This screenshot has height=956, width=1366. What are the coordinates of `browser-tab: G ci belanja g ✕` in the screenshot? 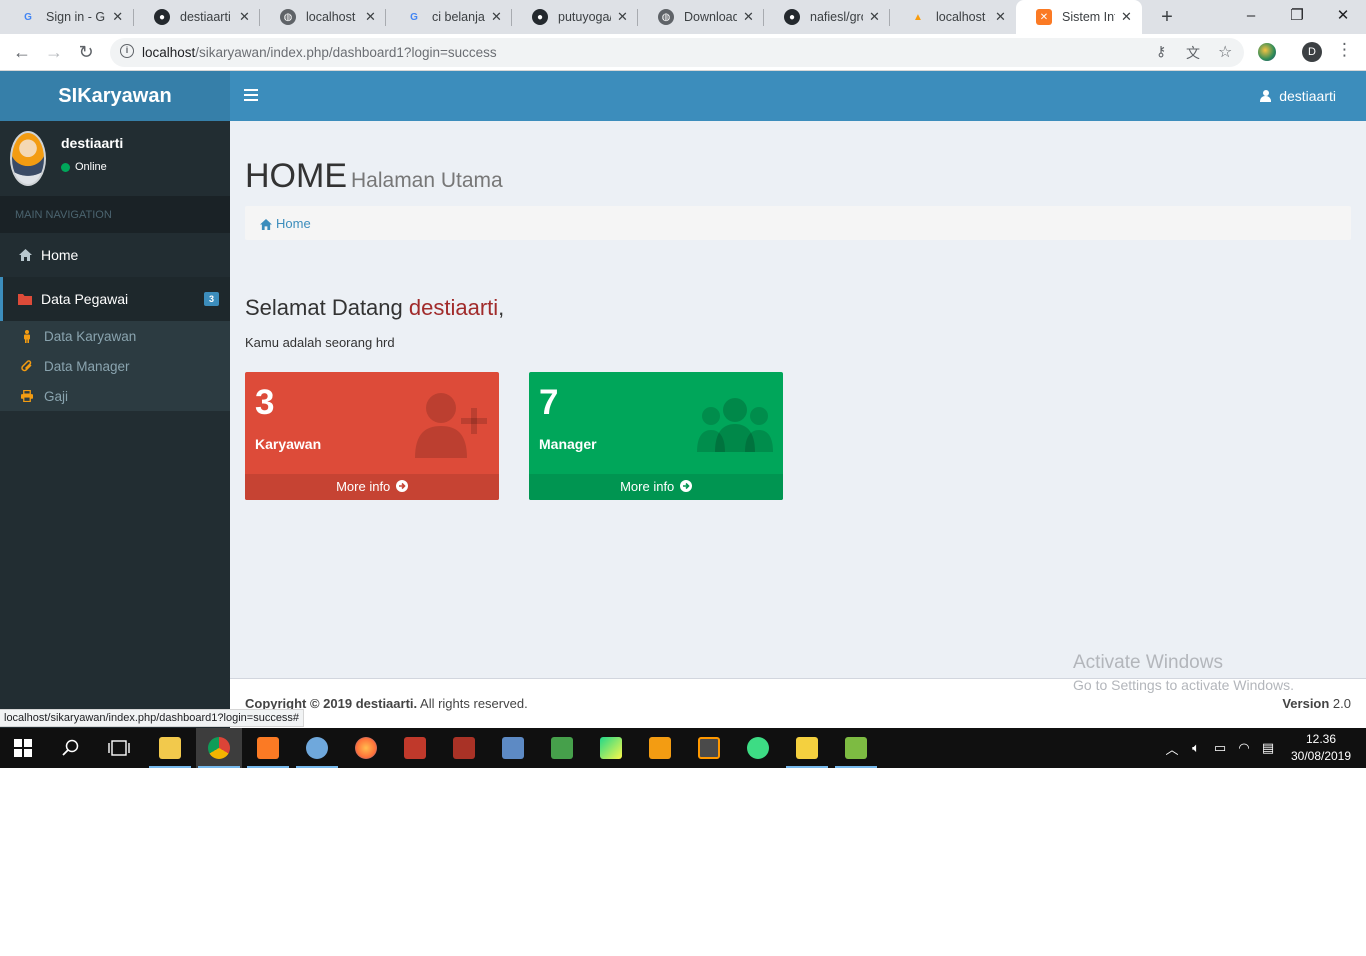 It's located at (449, 17).